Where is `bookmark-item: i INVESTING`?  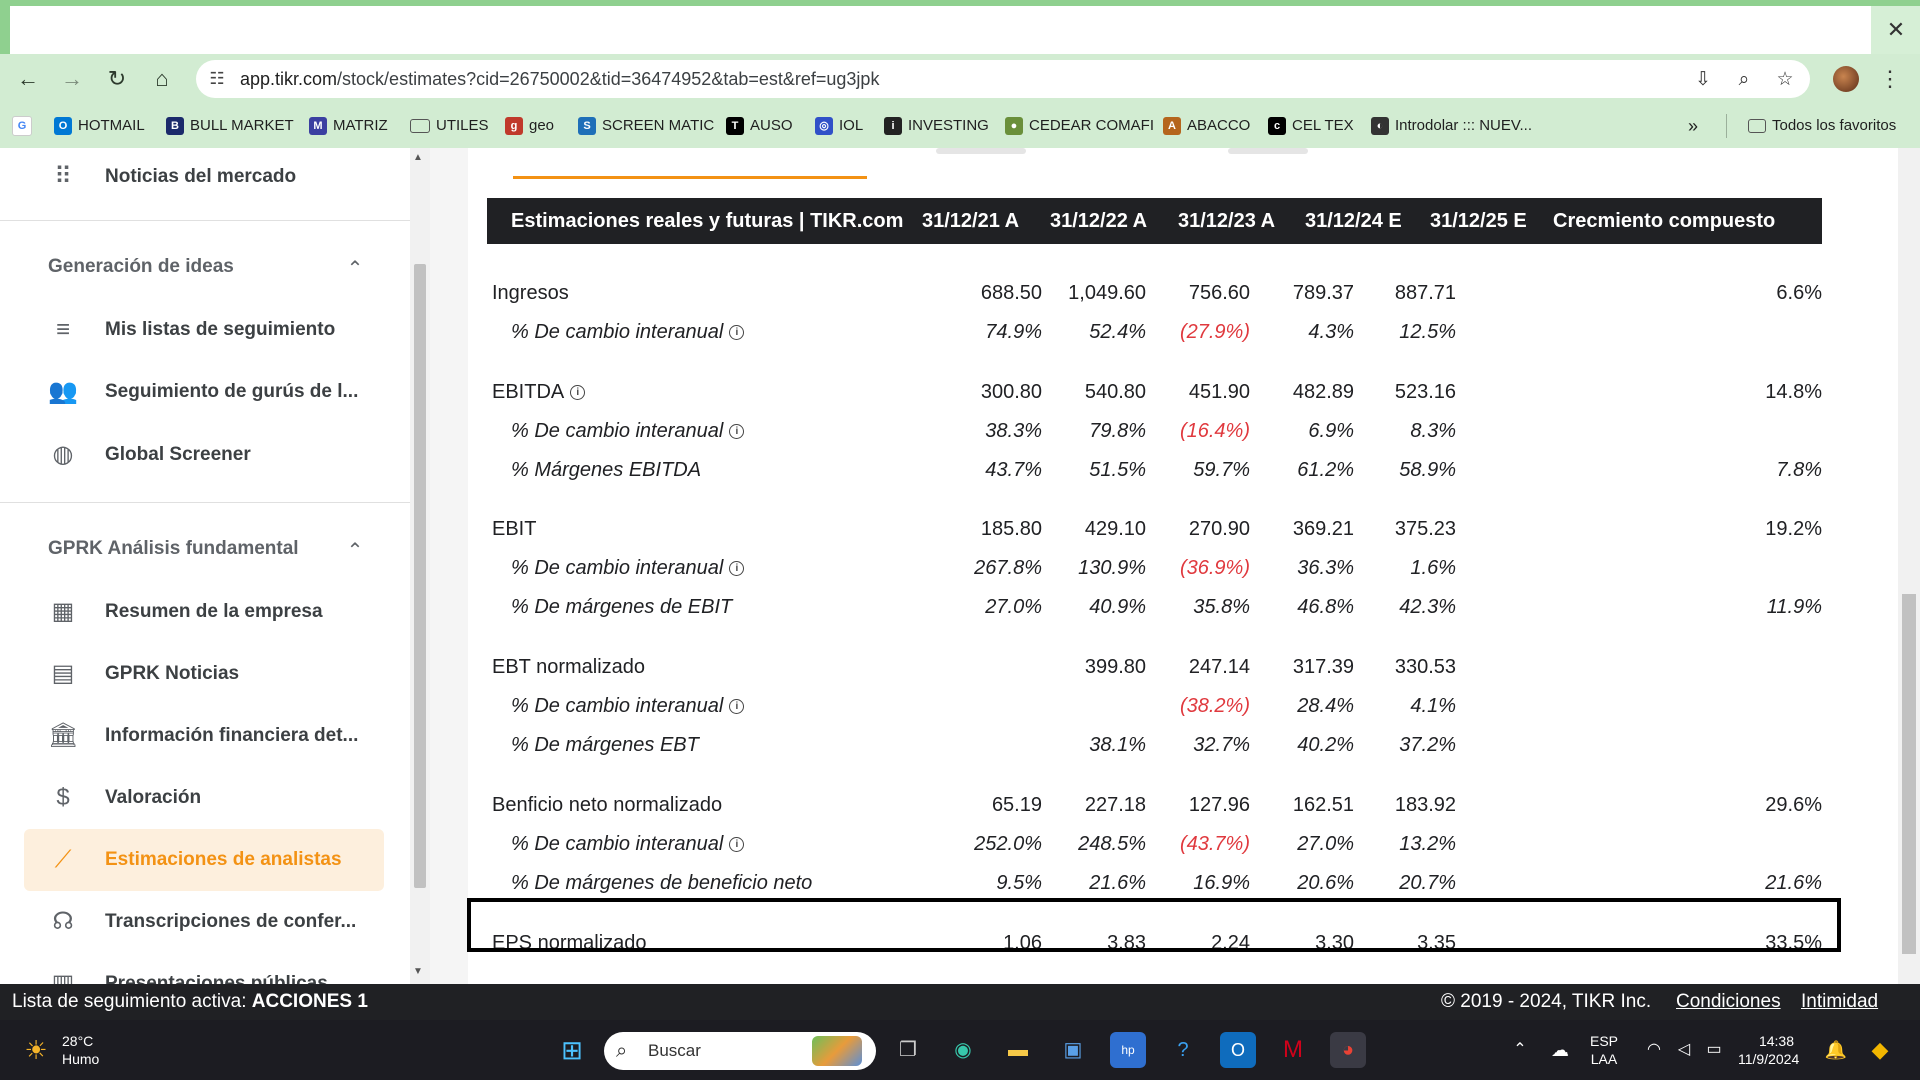
bookmark-item: i INVESTING is located at coordinates (936, 126).